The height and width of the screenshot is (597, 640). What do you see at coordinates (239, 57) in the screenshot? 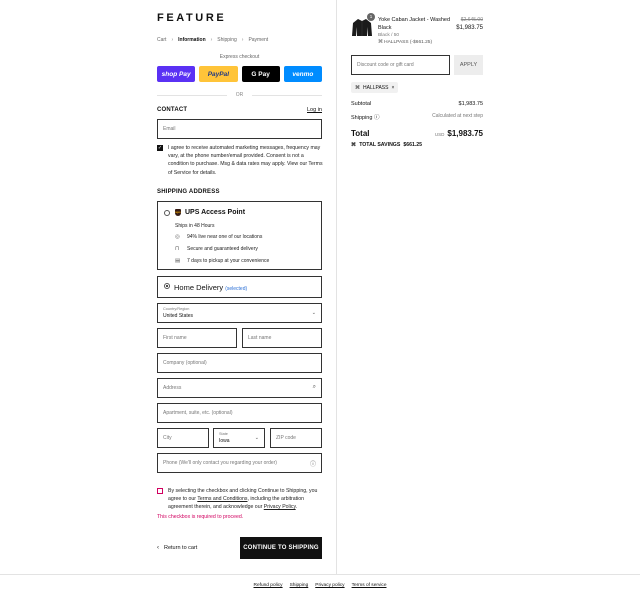
I see `express-checkout-label: Express checkout` at bounding box center [239, 57].